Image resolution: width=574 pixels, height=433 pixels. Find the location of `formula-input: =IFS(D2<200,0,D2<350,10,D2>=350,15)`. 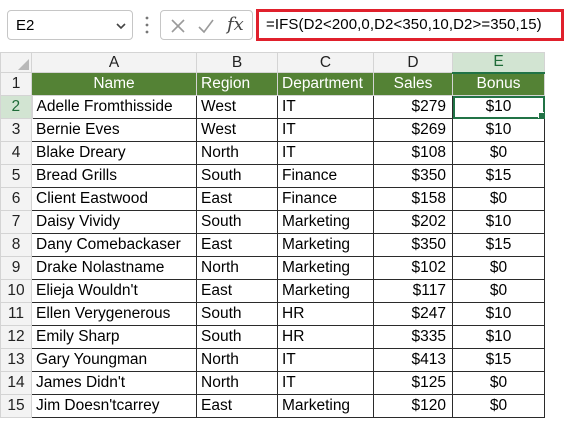

formula-input: =IFS(D2<200,0,D2<350,10,D2>=350,15) is located at coordinates (410, 25).